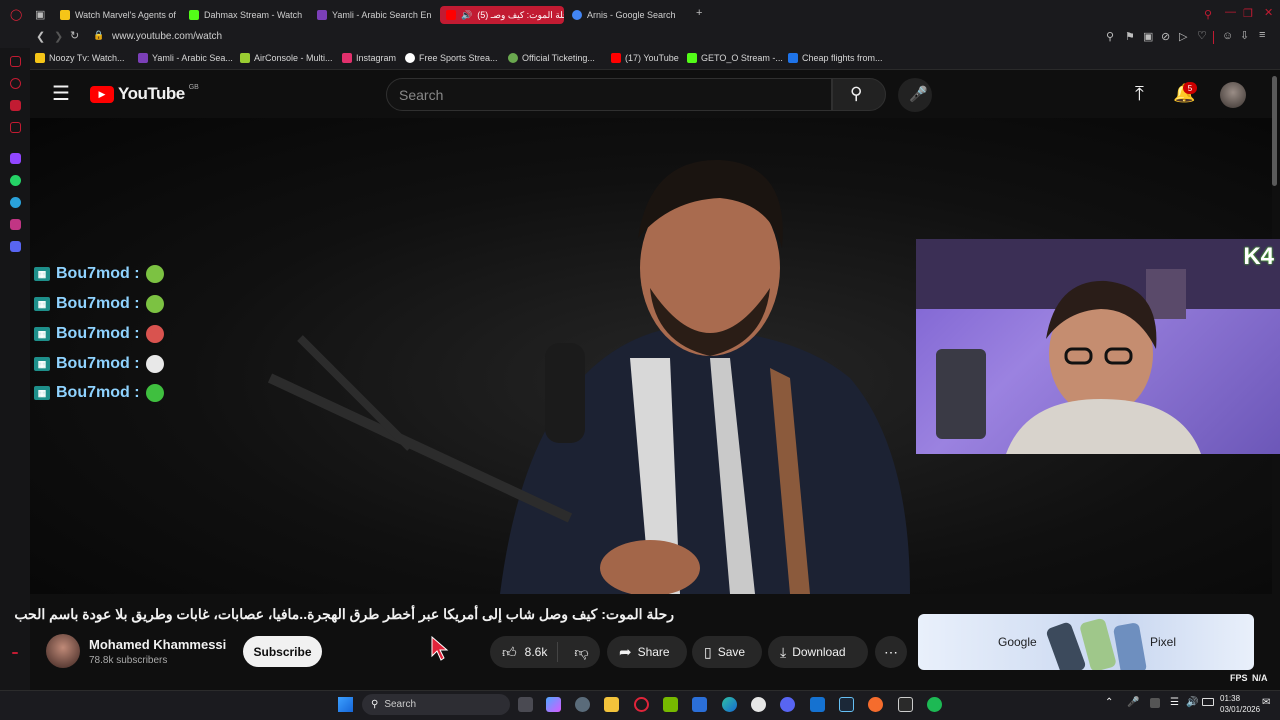 The image size is (1280, 720). Describe the element at coordinates (729, 704) in the screenshot. I see `edge-icon` at that location.